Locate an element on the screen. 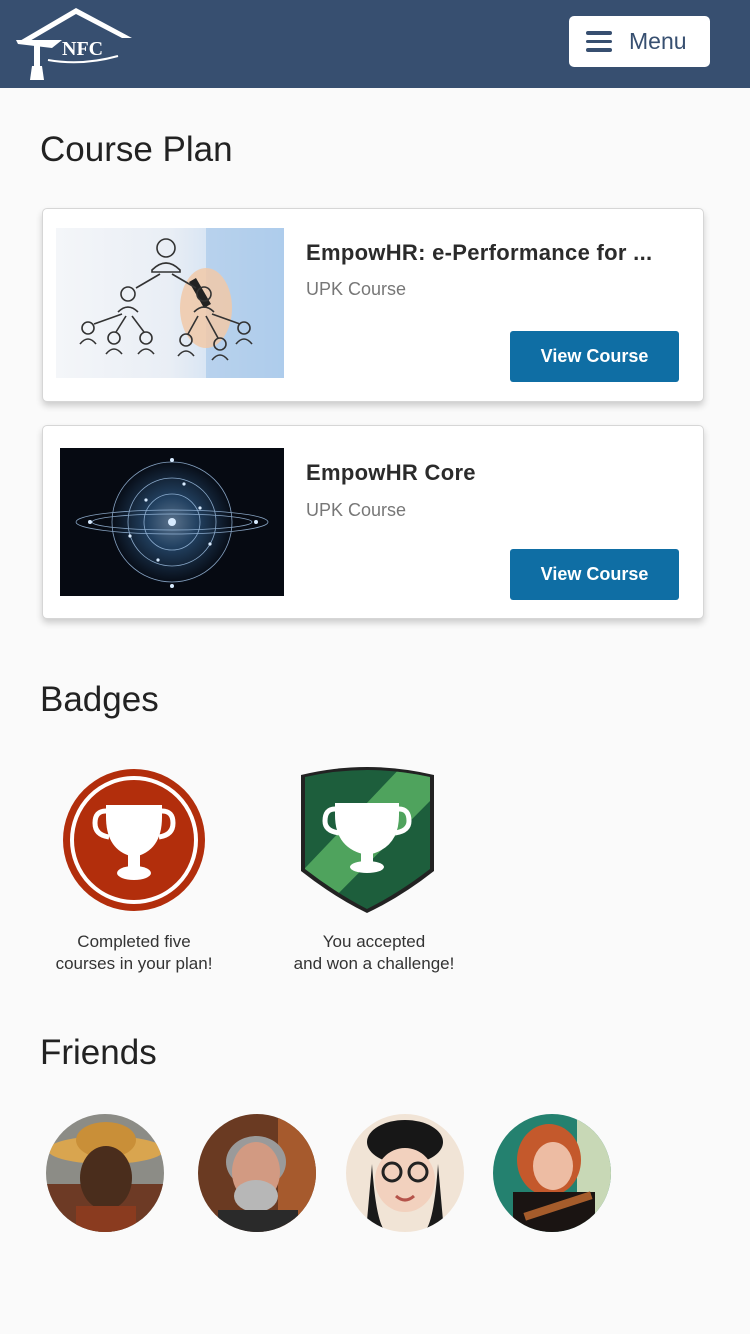  course-card: EmpowHR Core UPK Course View Course is located at coordinates (373, 522).